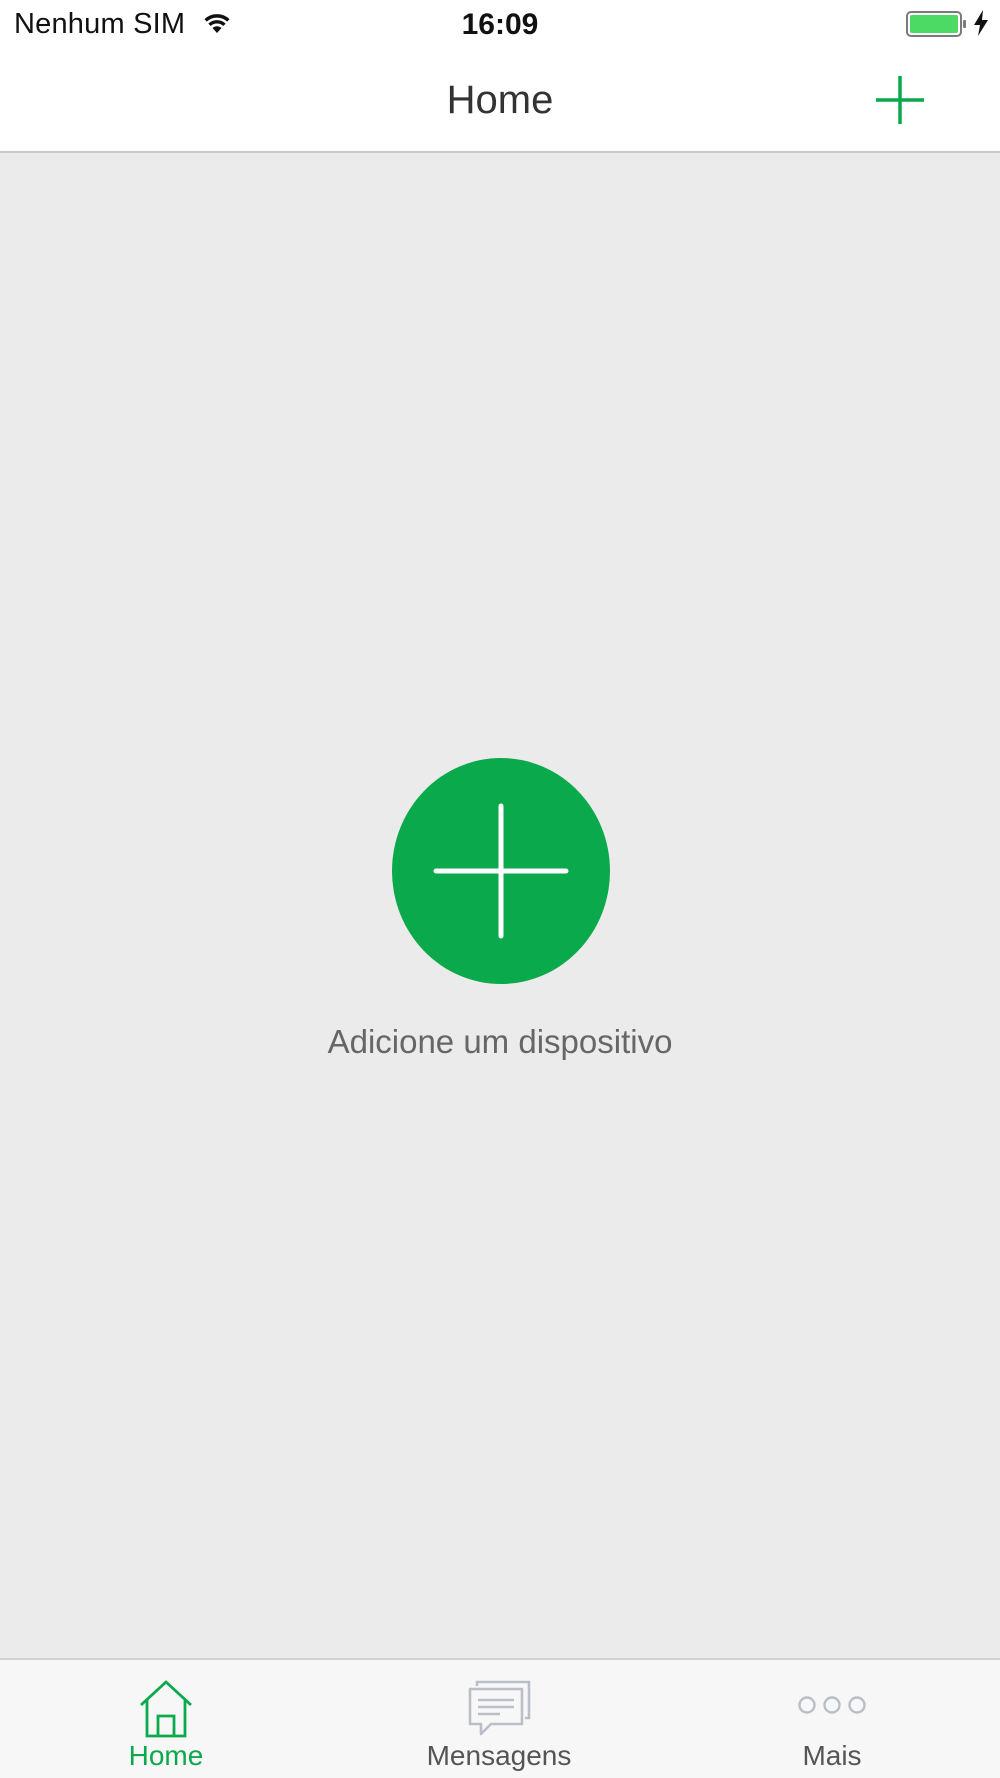 Image resolution: width=1000 pixels, height=1778 pixels. I want to click on tab-home-label: Home, so click(166, 1755).